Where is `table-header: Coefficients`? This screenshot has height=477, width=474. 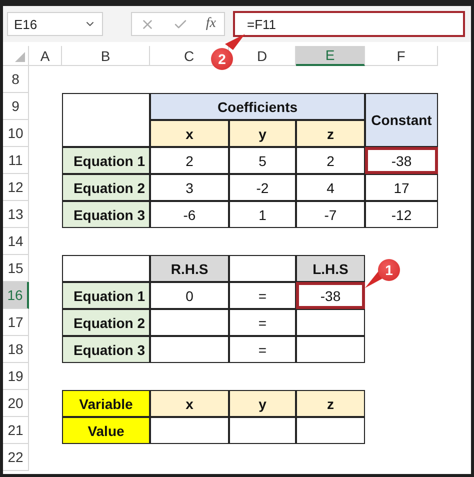 table-header: Coefficients is located at coordinates (257, 106).